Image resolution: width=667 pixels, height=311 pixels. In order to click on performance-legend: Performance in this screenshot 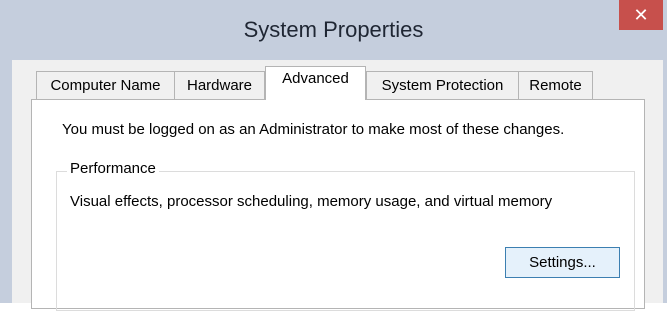, I will do `click(113, 168)`.